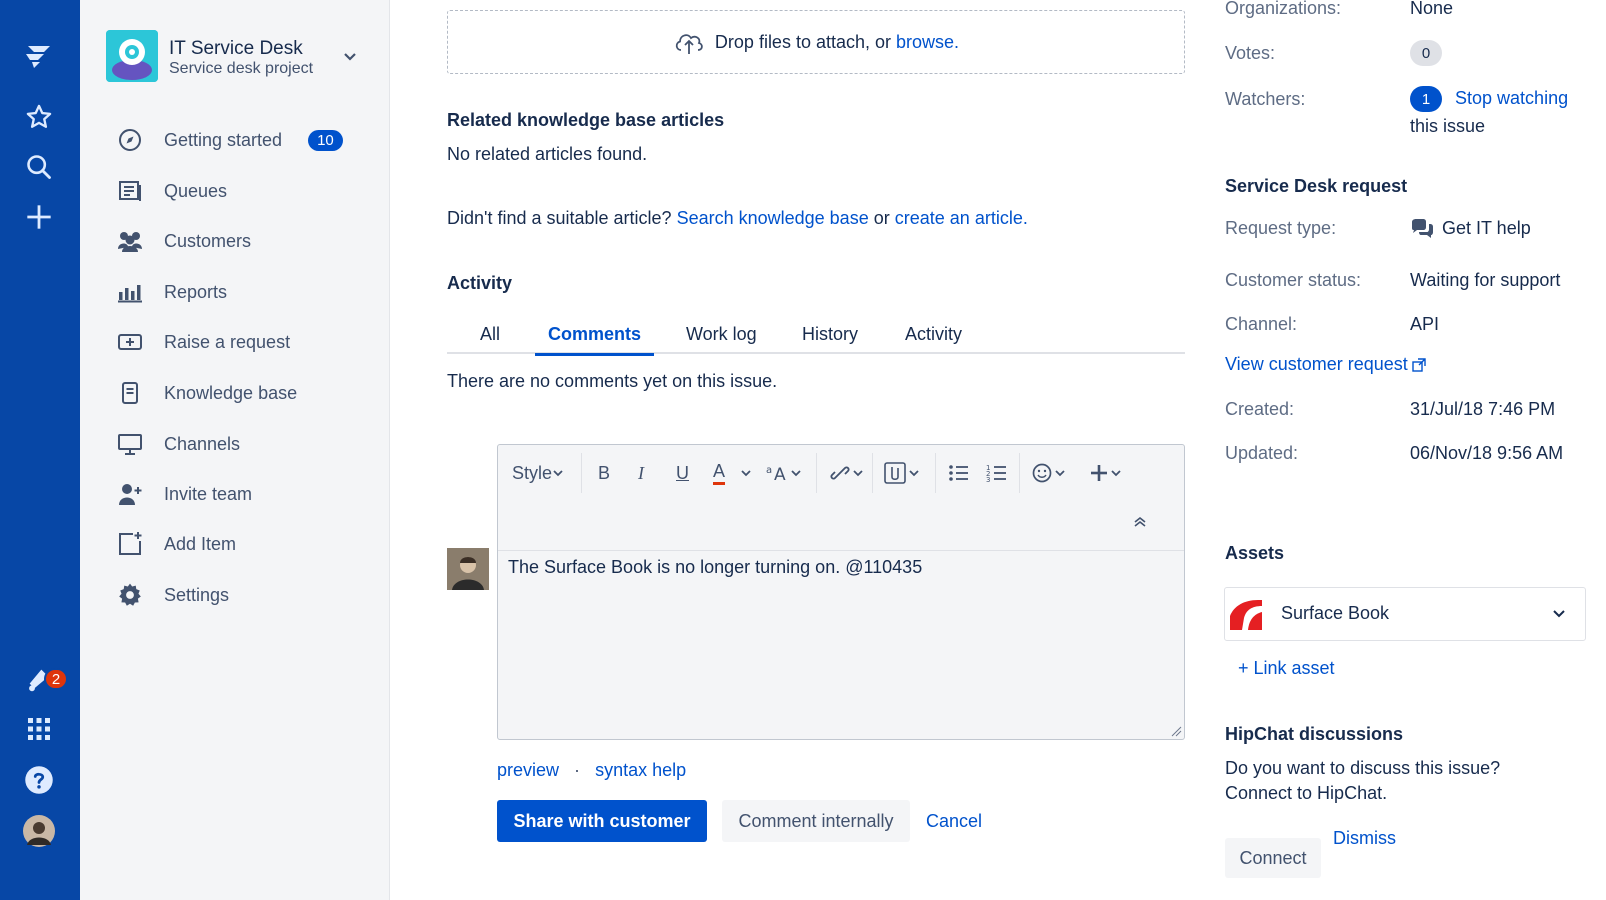 Image resolution: width=1606 pixels, height=900 pixels. Describe the element at coordinates (961, 218) in the screenshot. I see `create-article-link: create an article.` at that location.